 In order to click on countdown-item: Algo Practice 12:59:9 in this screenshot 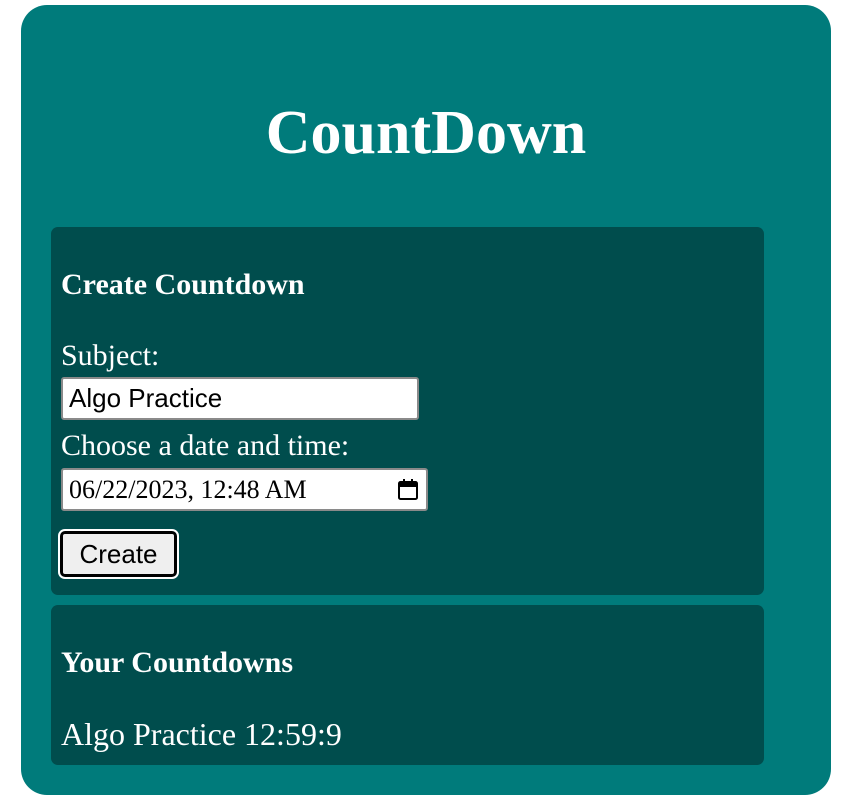, I will do `click(201, 734)`.